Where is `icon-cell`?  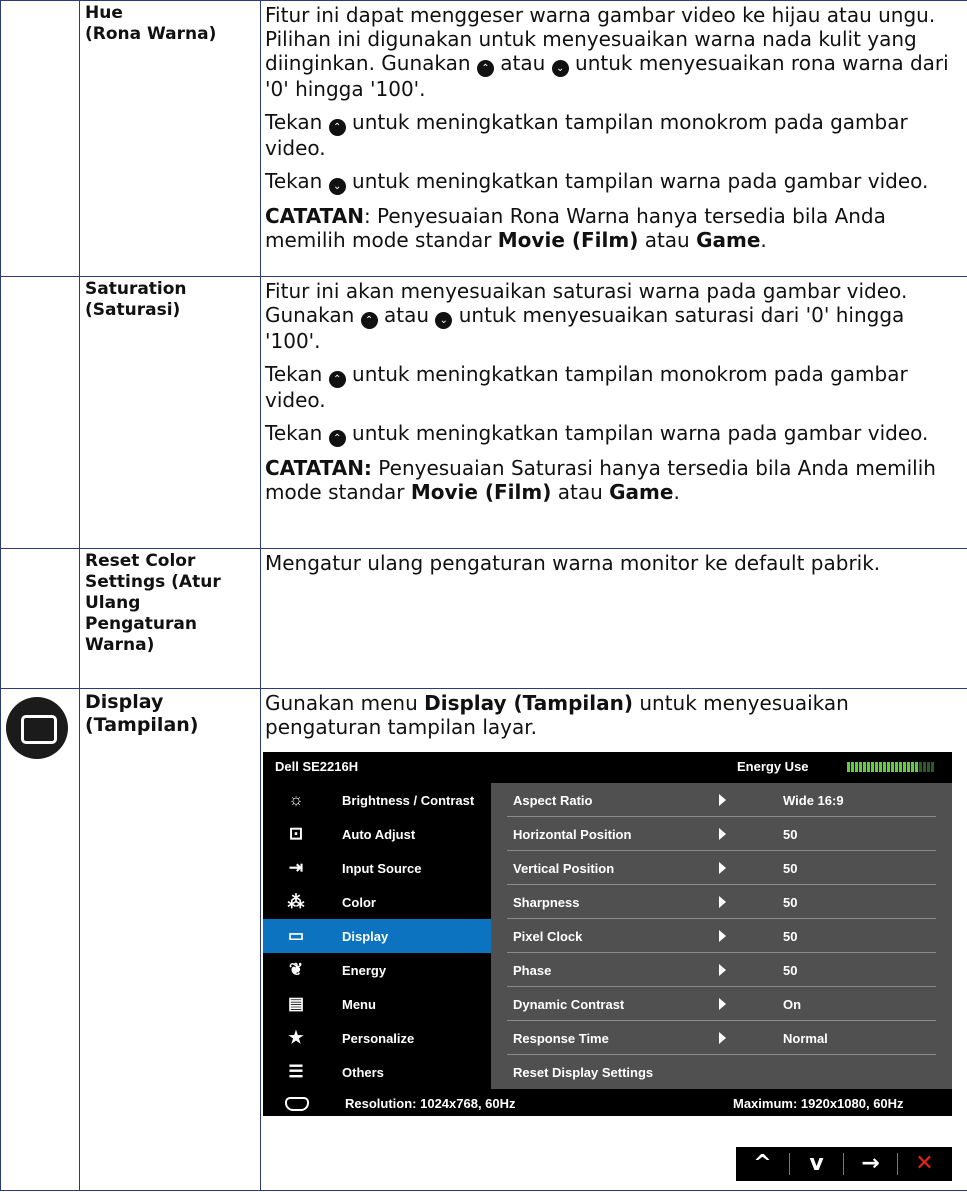 icon-cell is located at coordinates (40, 138).